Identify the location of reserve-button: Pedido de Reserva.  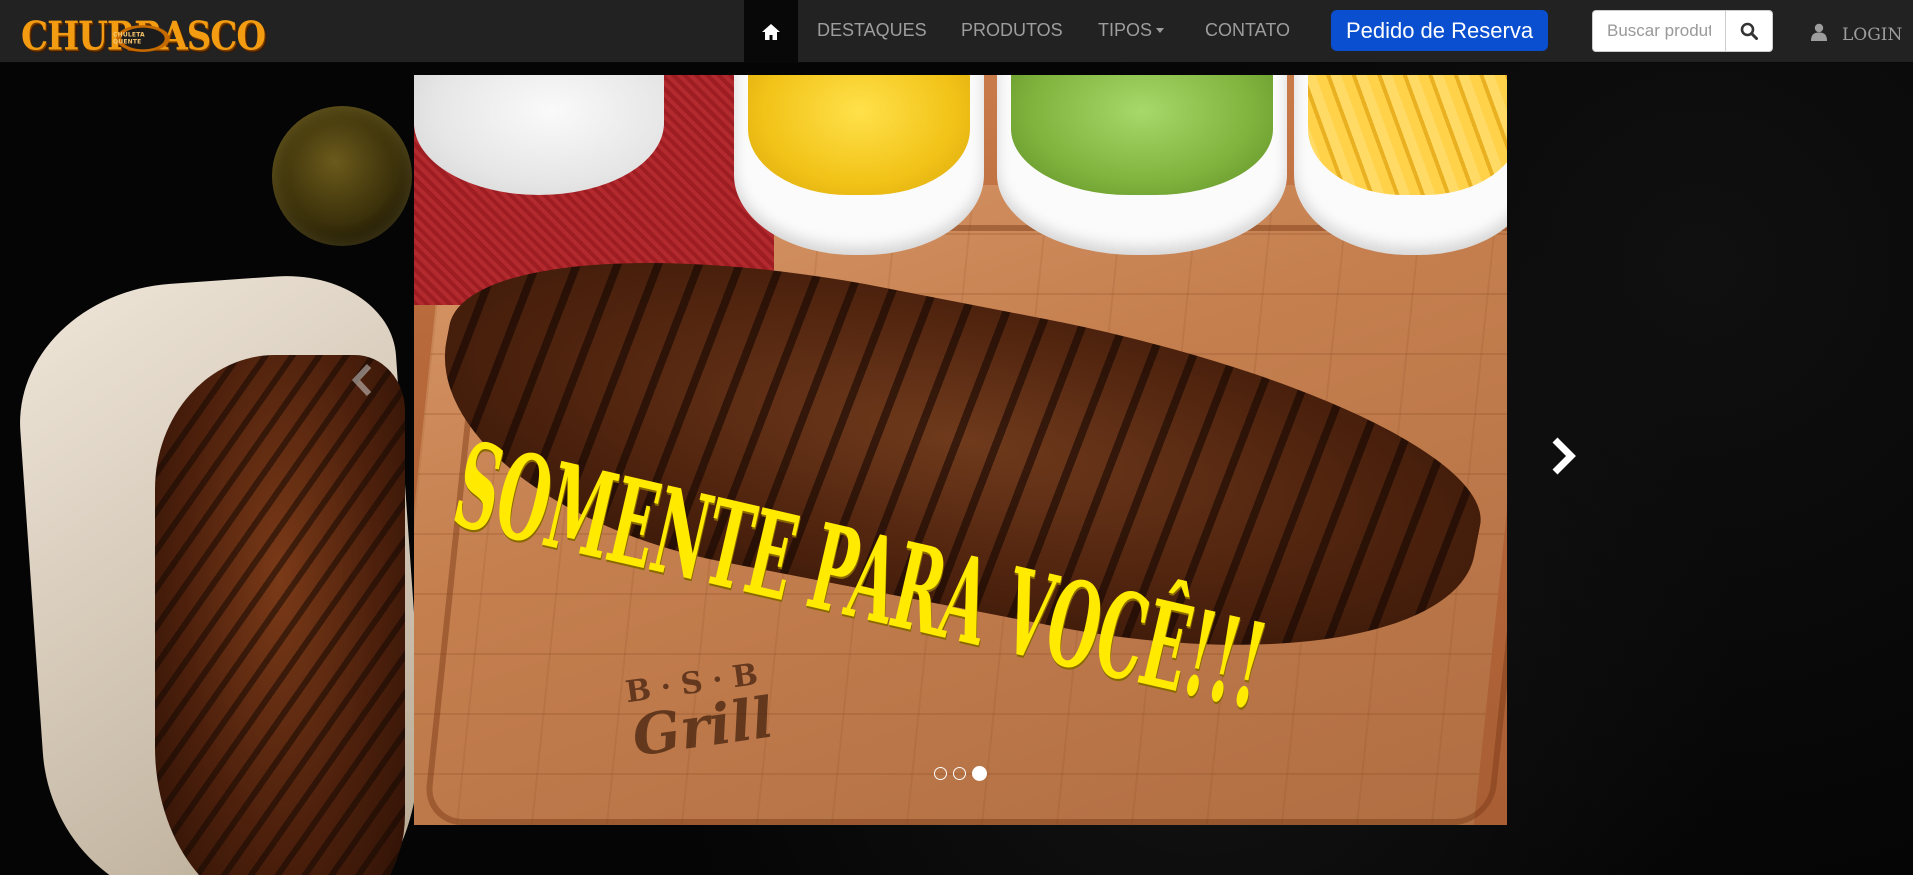
(1439, 30).